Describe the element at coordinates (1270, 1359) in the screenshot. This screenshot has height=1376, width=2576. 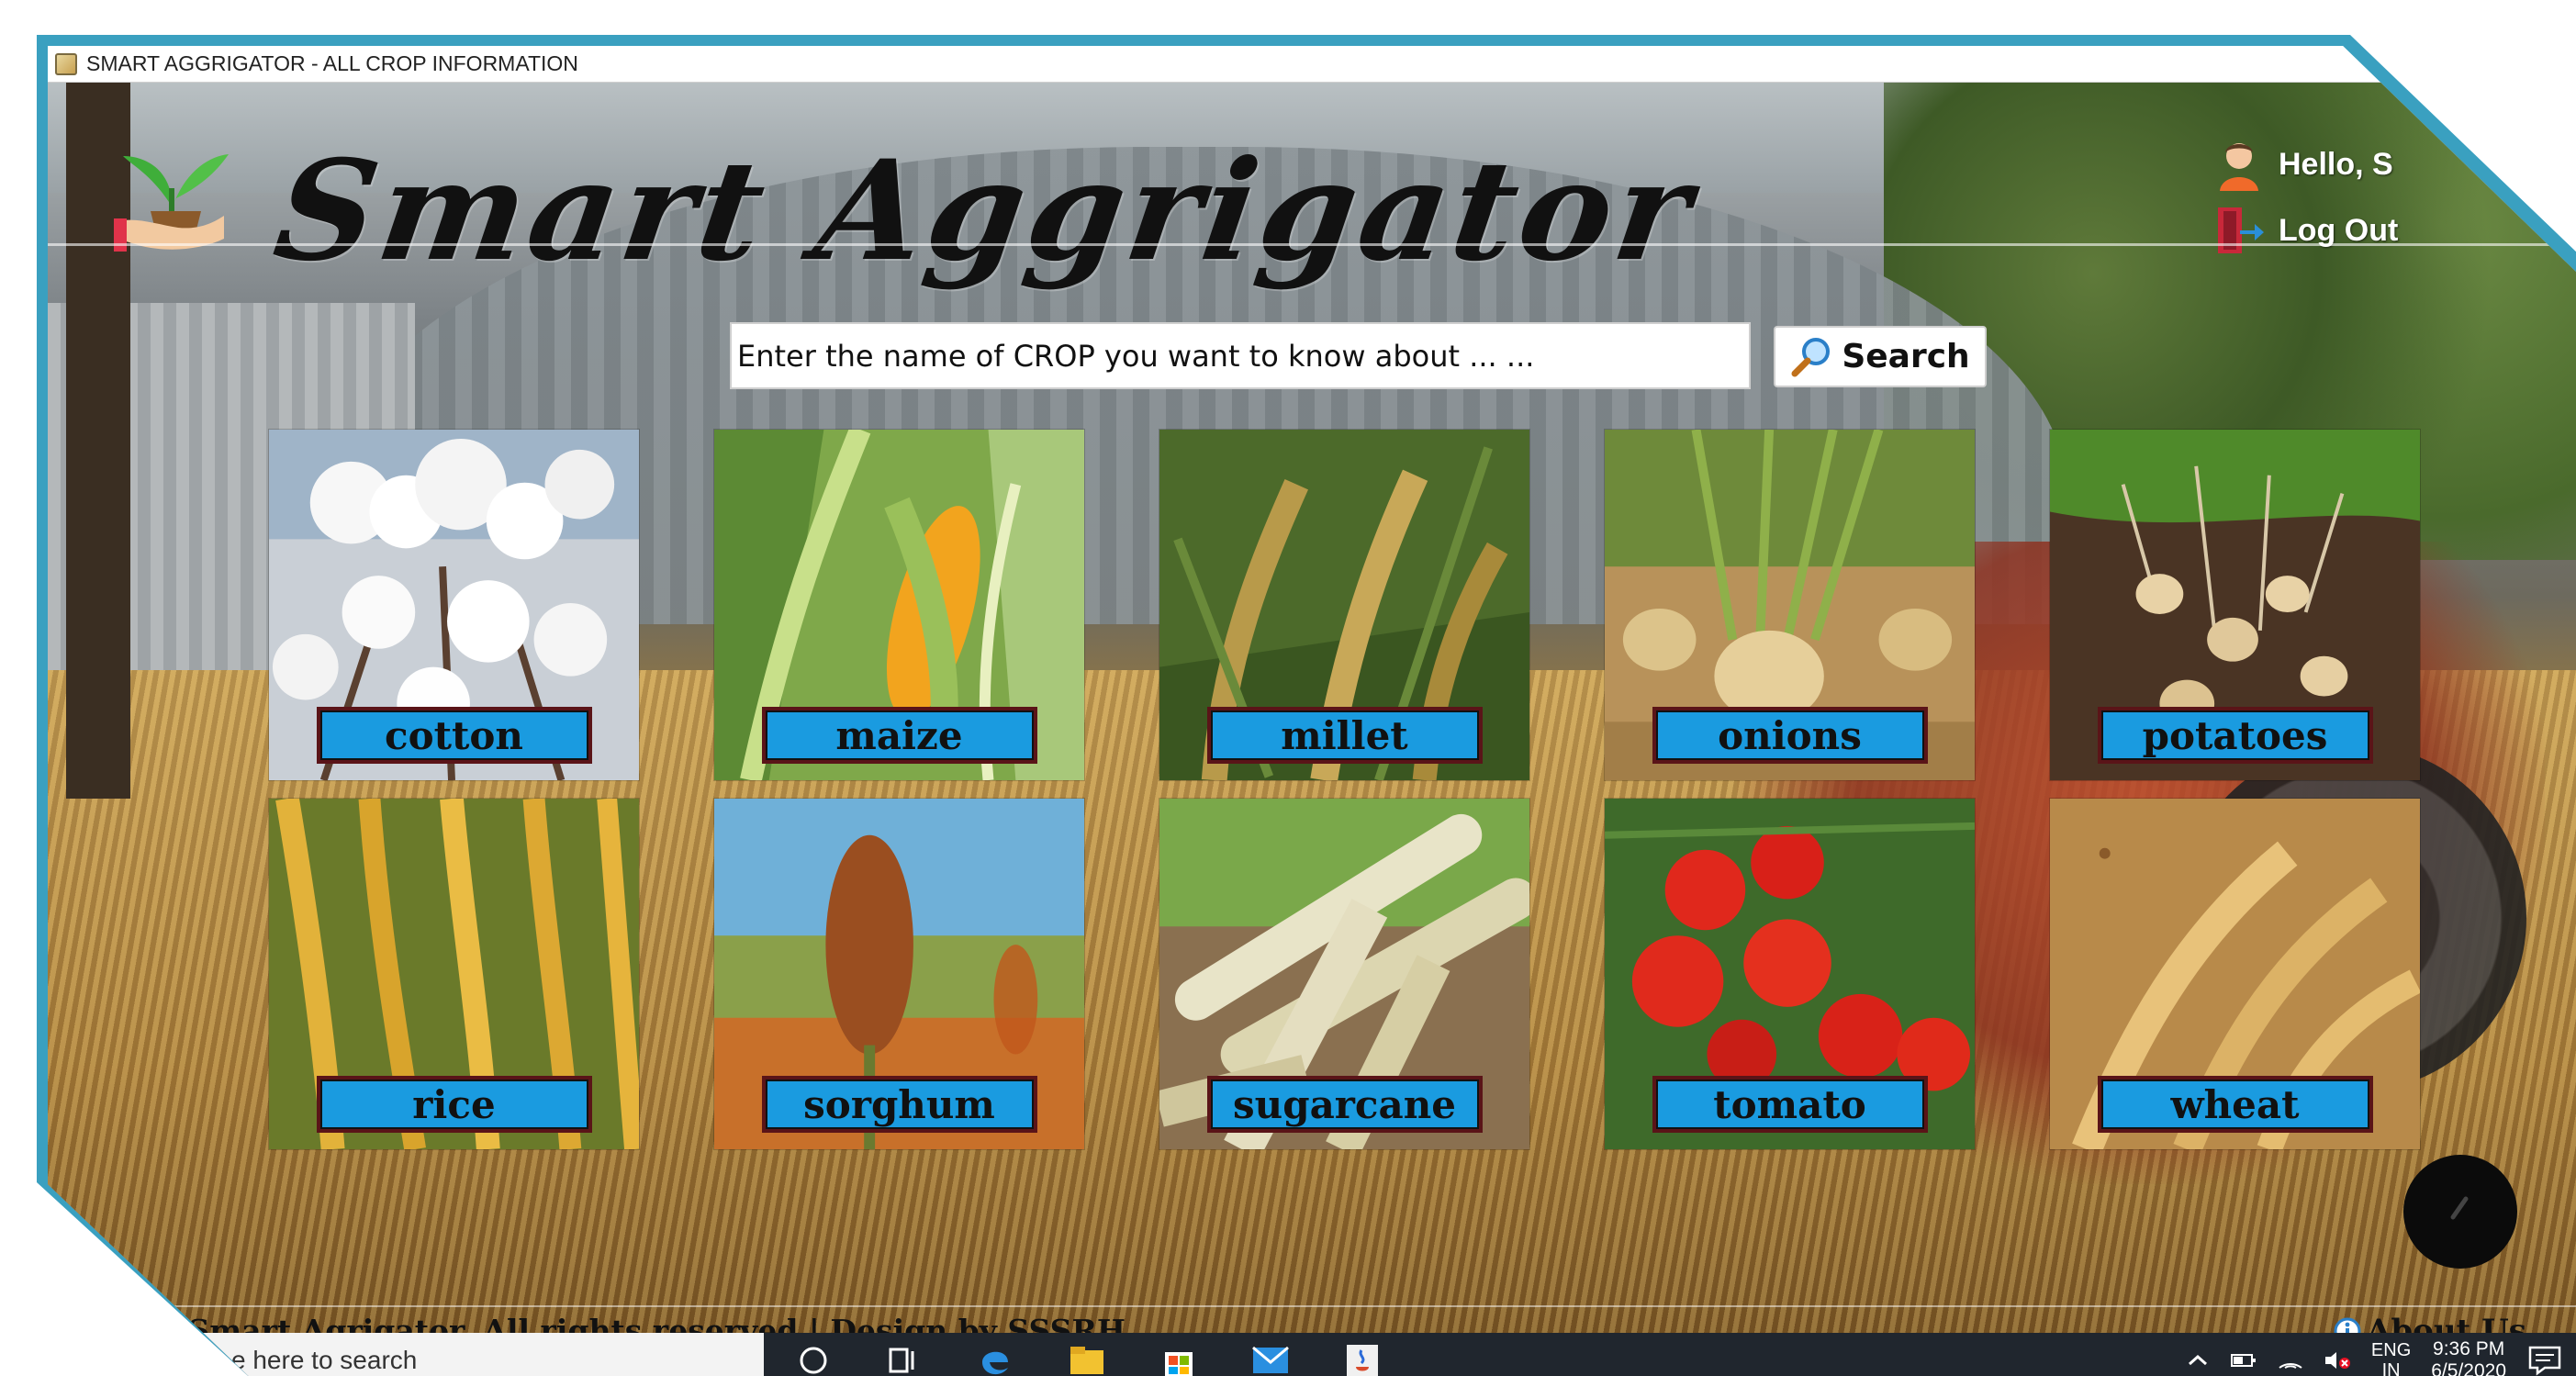
I see `mail-icon` at that location.